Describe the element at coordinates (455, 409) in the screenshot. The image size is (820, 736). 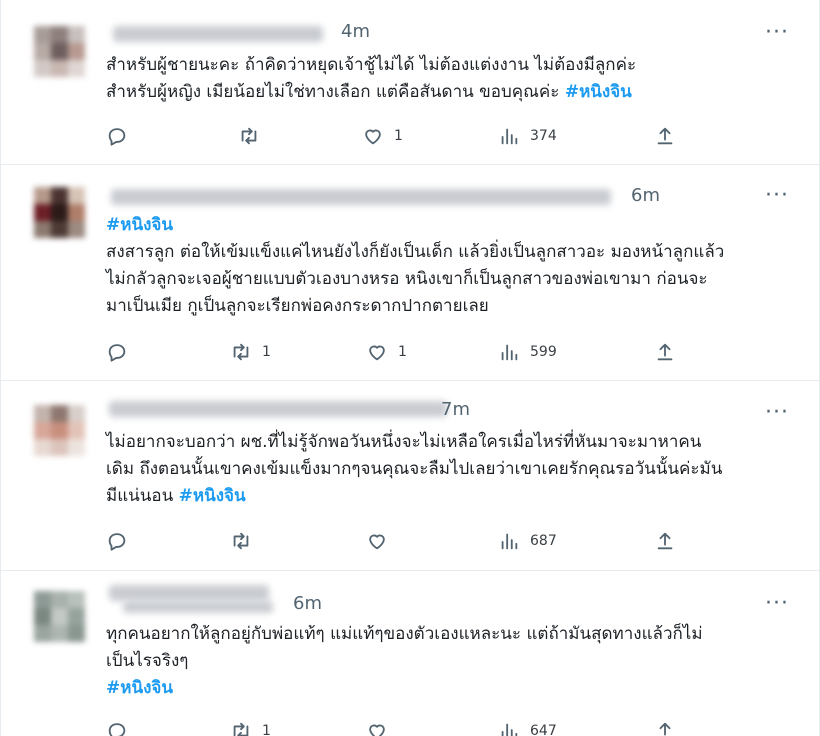
I see `tweet-time: 7m` at that location.